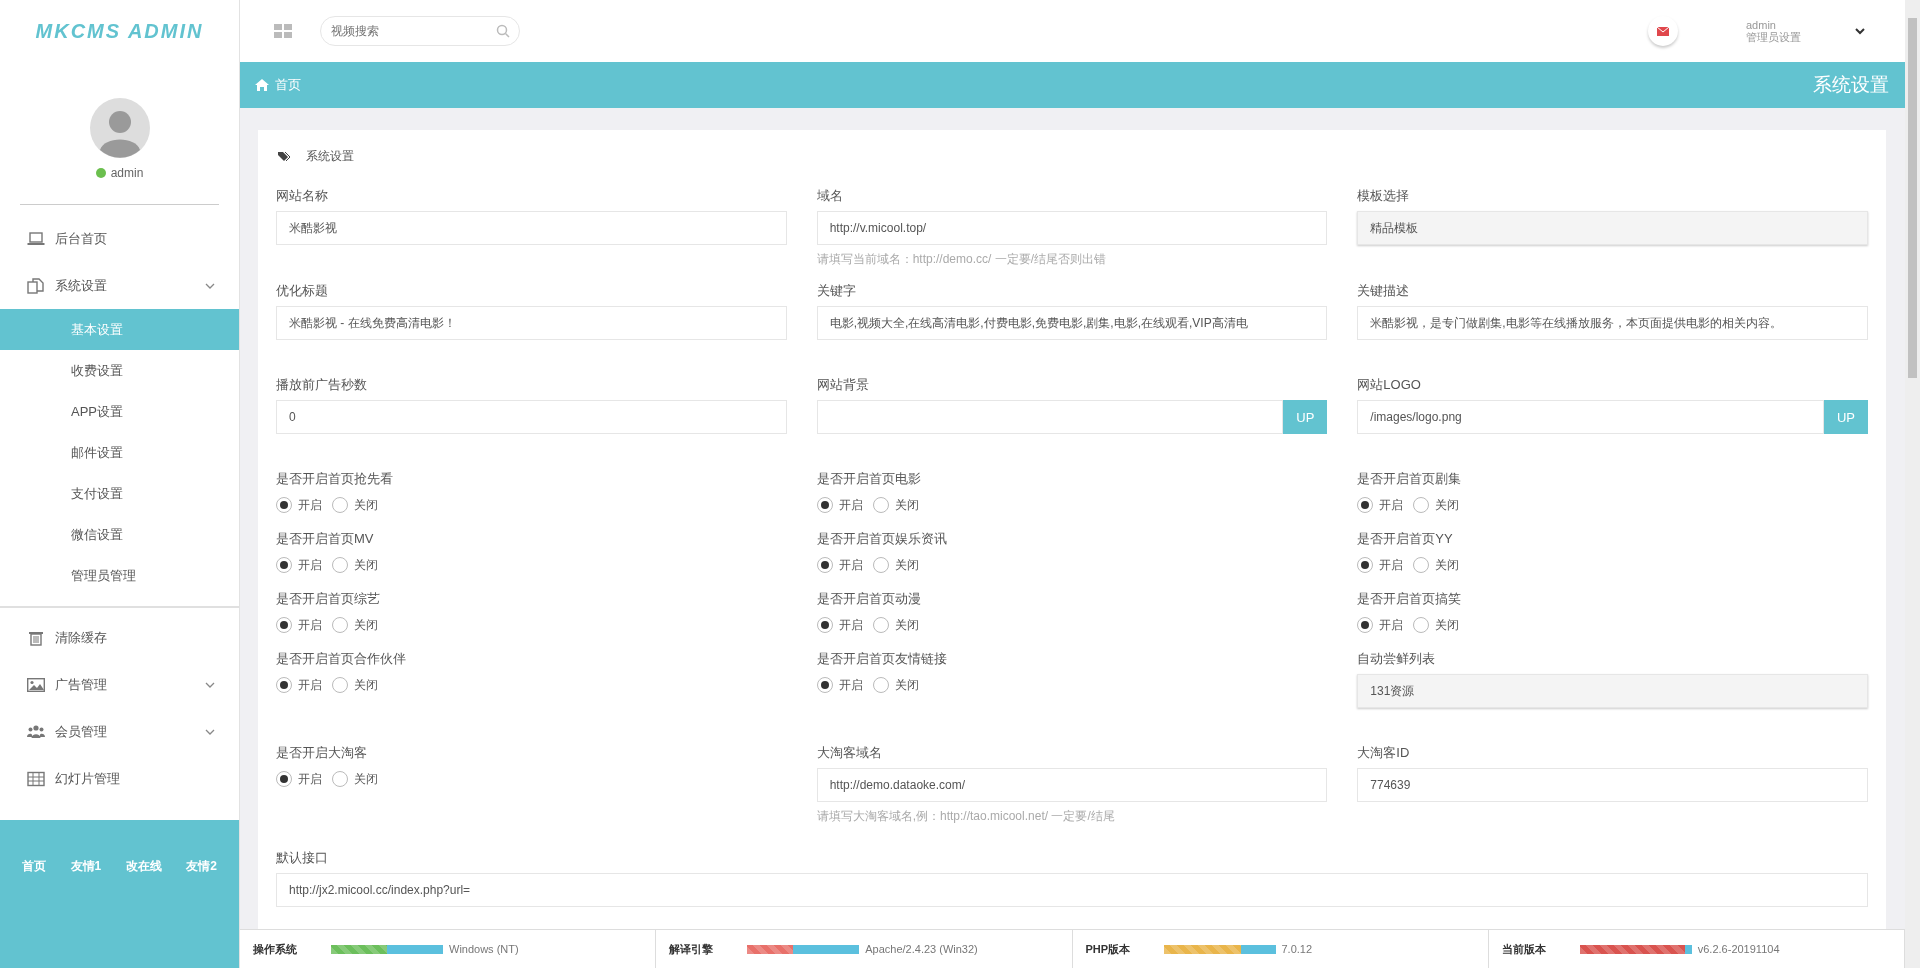 This screenshot has width=1920, height=968. I want to click on submenu-item: 微信设置, so click(119, 534).